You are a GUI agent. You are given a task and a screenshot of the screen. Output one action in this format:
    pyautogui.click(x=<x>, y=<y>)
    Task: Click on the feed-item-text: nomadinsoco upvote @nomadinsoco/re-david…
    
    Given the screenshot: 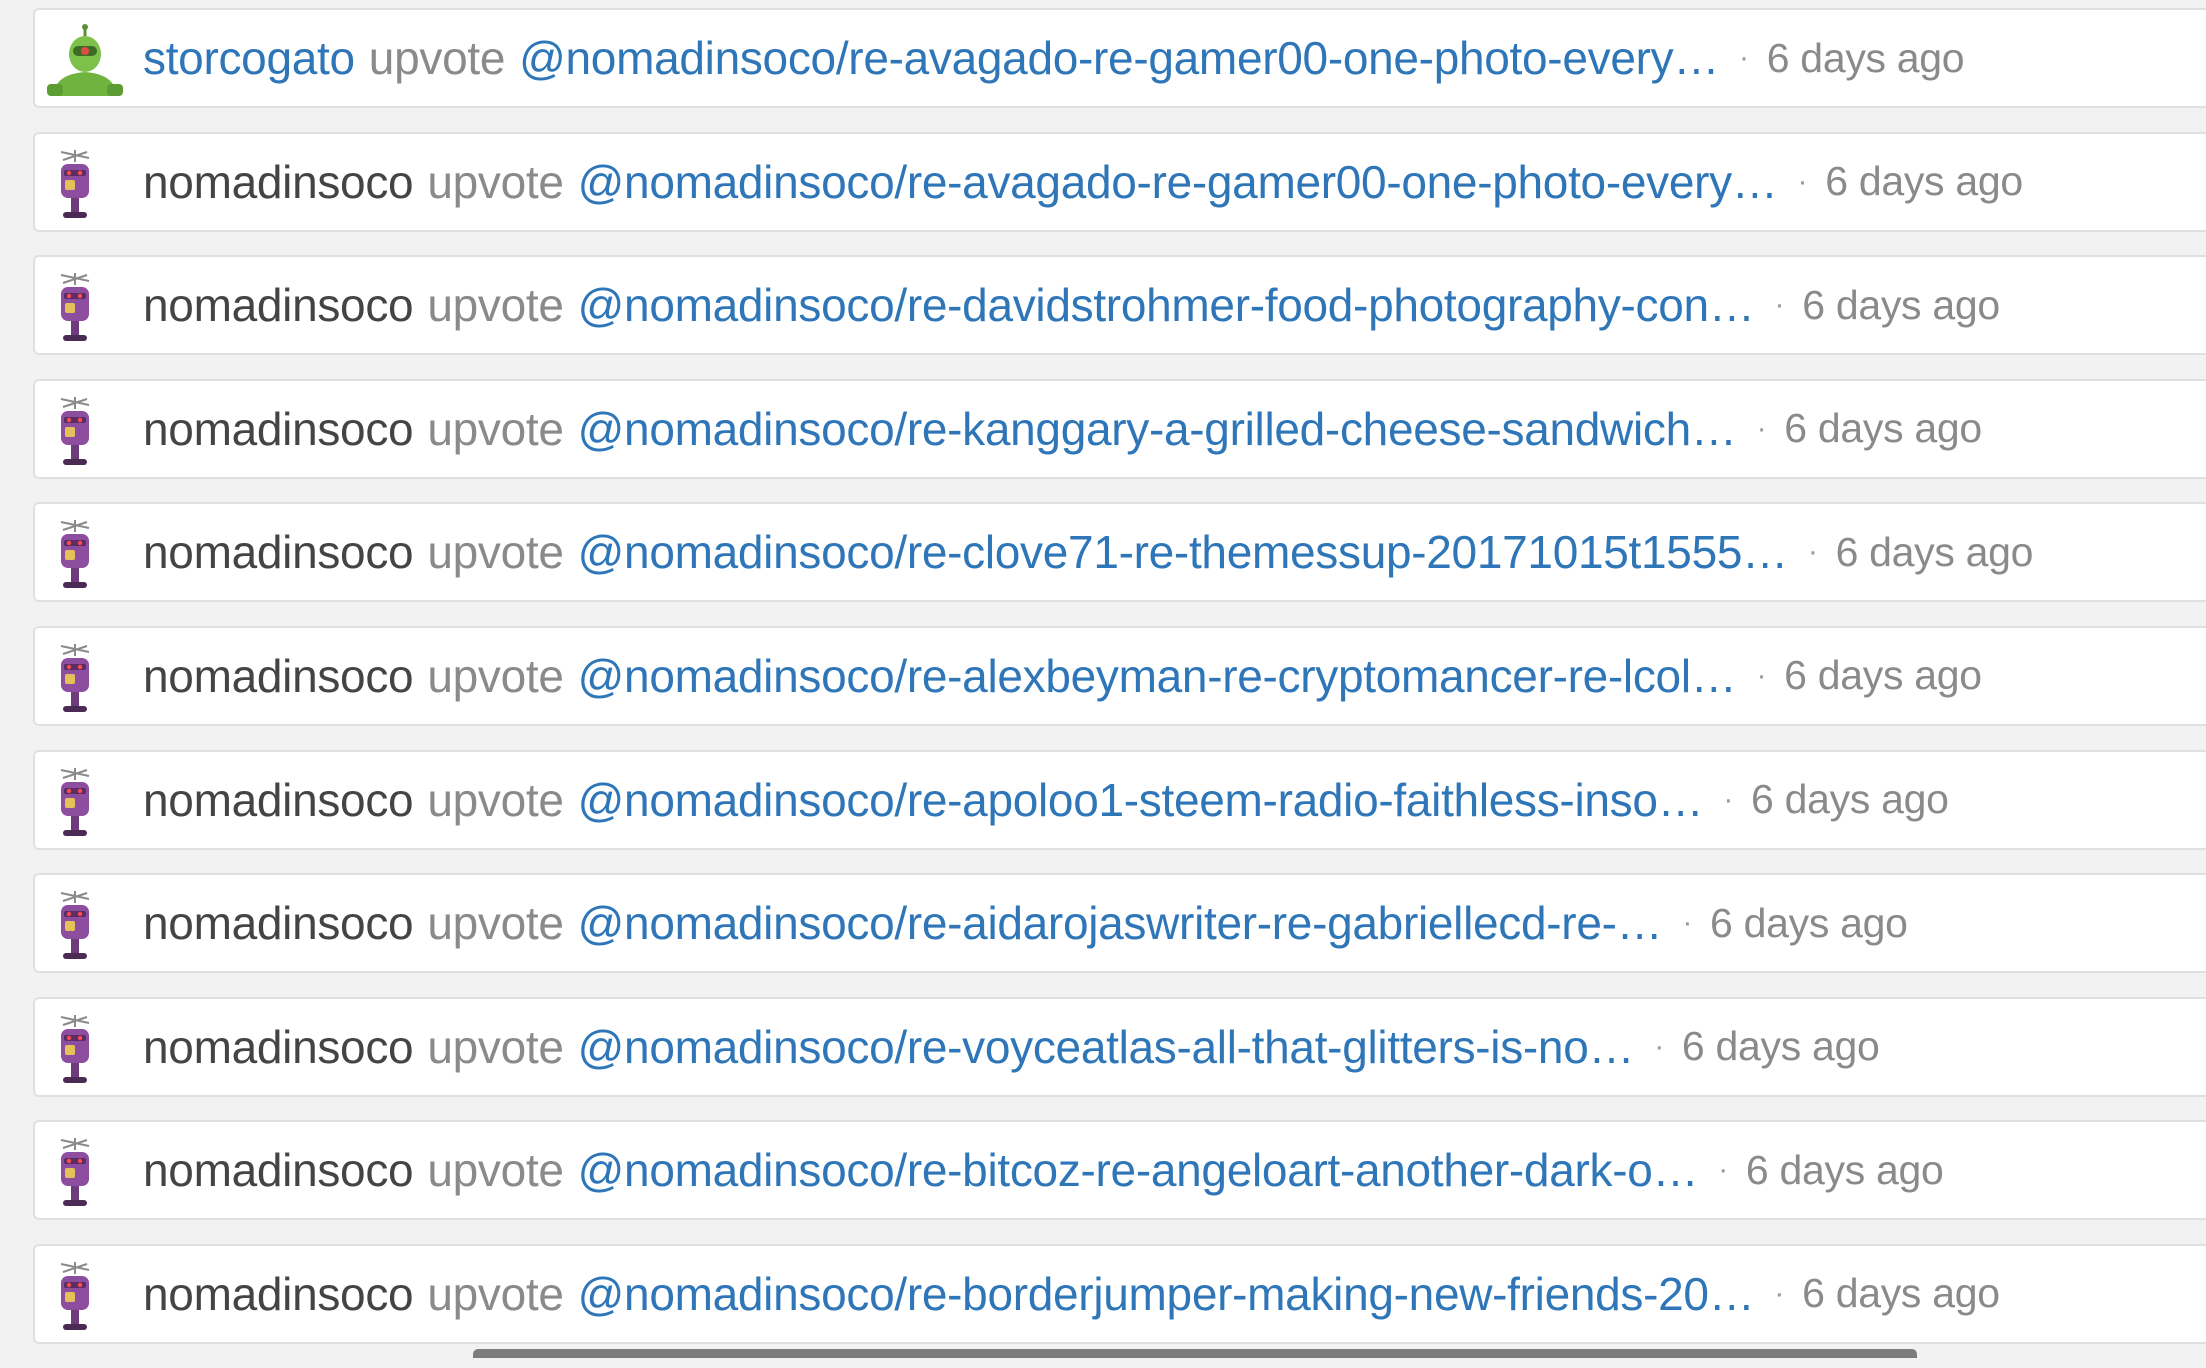 What is the action you would take?
    pyautogui.click(x=1071, y=305)
    